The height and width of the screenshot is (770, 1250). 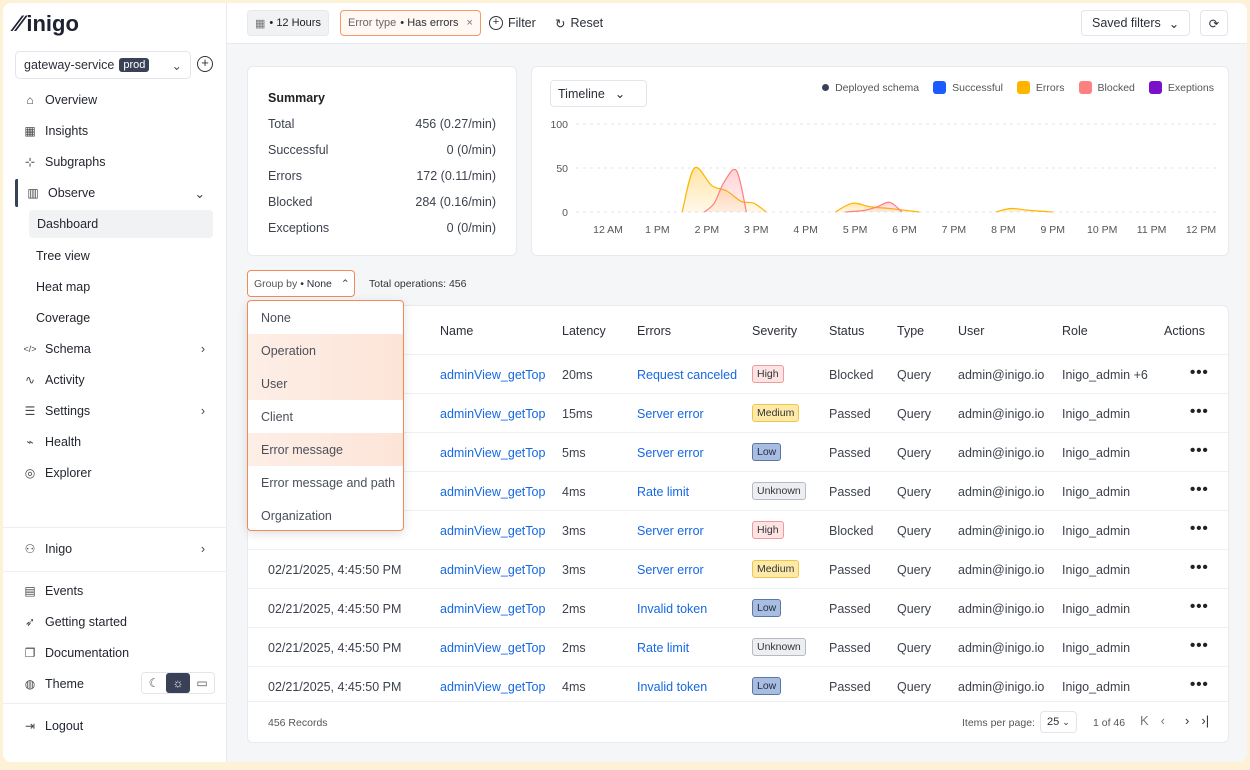 What do you see at coordinates (64, 726) in the screenshot?
I see `label: Logout` at bounding box center [64, 726].